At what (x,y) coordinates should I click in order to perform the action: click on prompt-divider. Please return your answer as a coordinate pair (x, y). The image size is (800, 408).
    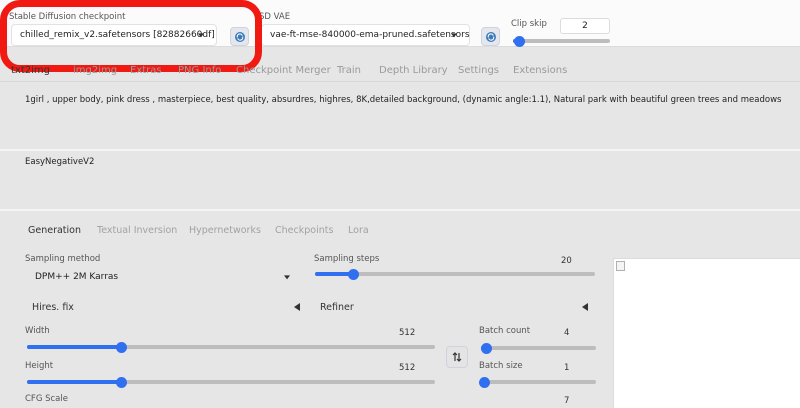
    Looking at the image, I should click on (400, 150).